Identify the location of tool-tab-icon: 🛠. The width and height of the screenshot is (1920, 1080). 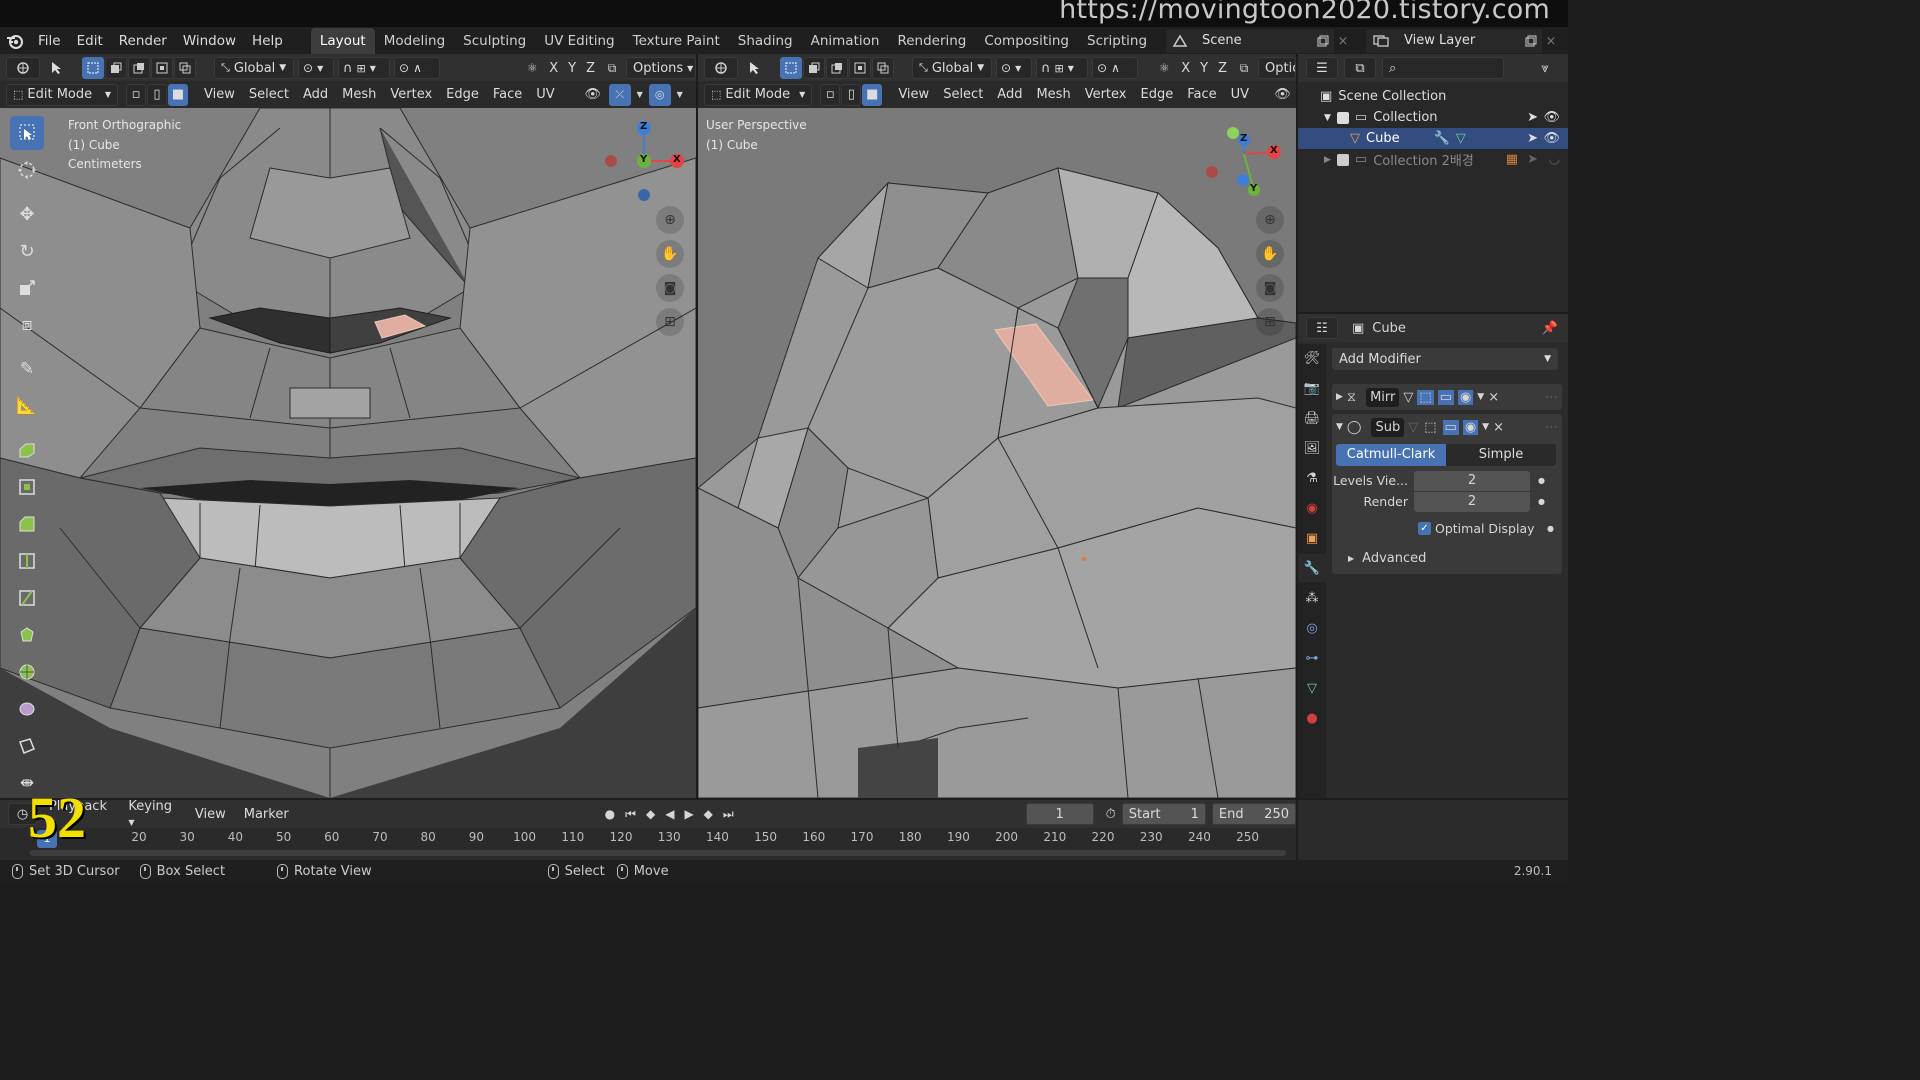
(1312, 358).